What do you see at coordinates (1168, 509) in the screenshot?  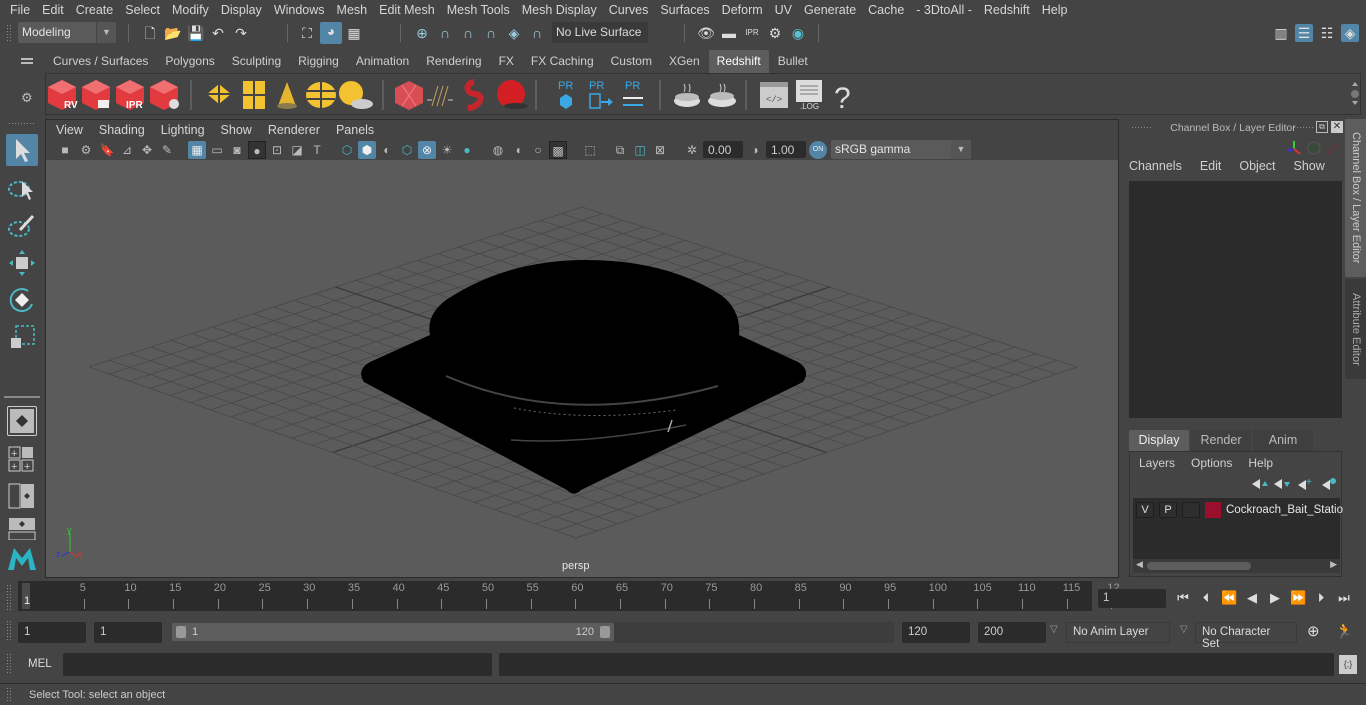 I see `layer-playback-toggle: P` at bounding box center [1168, 509].